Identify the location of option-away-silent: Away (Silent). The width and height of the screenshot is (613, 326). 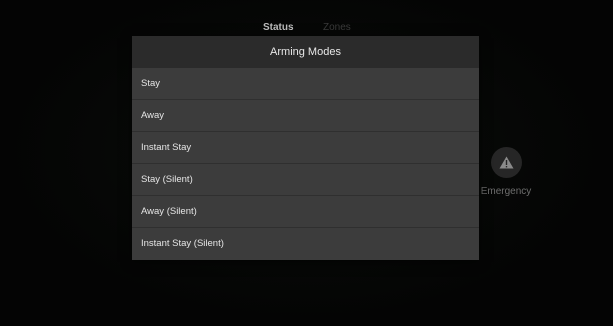
(305, 212).